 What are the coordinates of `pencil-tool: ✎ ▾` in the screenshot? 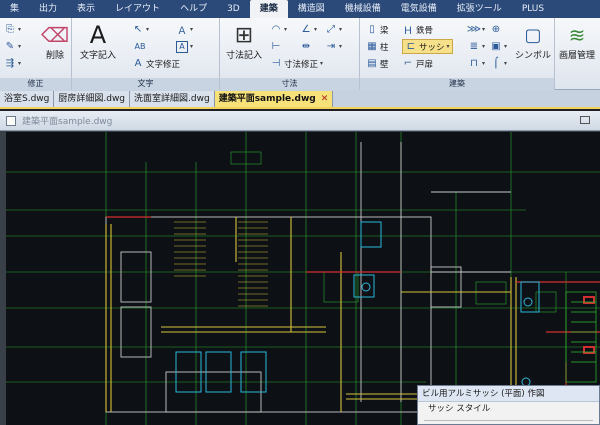 It's located at (12, 46).